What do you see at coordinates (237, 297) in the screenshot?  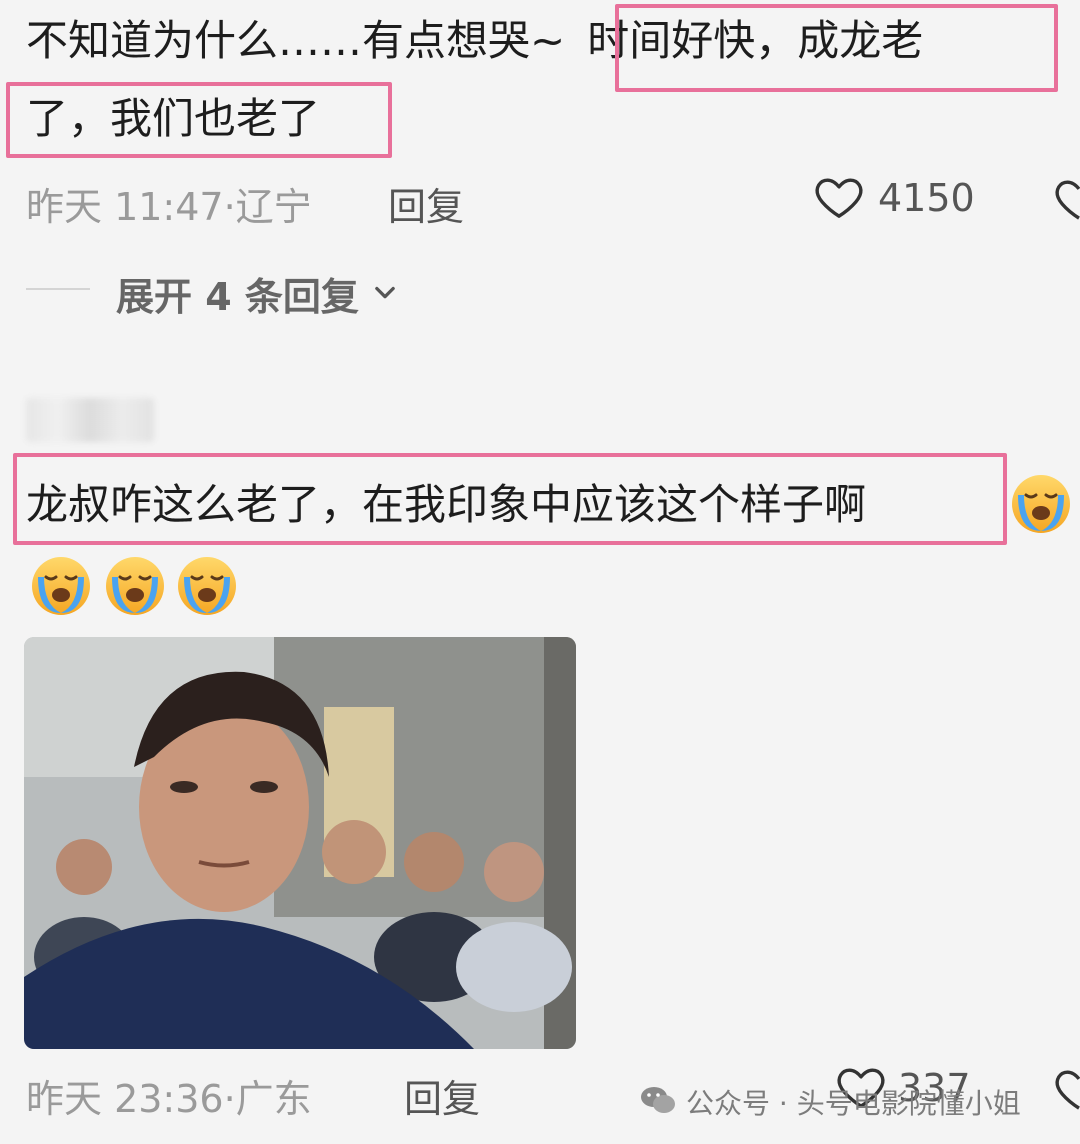 I see `expand-replies-label: 展开 4 条回复` at bounding box center [237, 297].